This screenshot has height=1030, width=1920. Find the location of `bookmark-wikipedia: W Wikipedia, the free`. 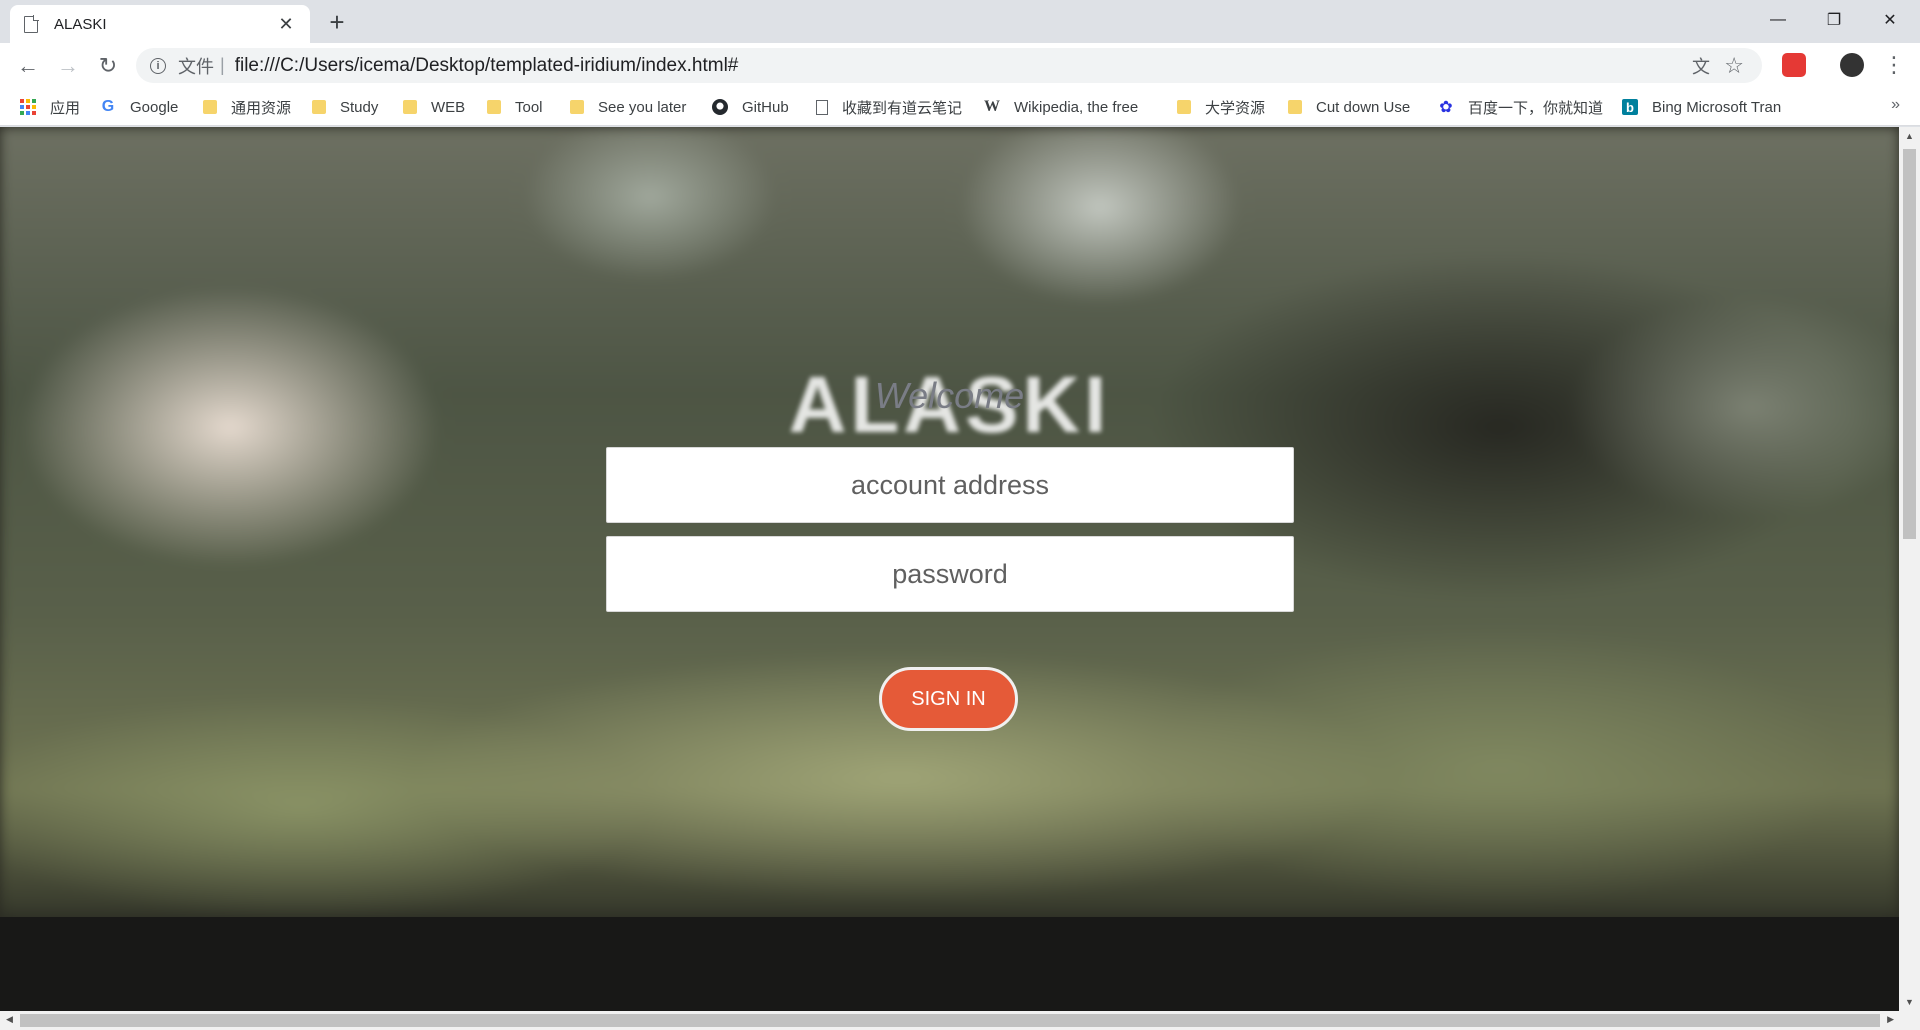

bookmark-wikipedia: W Wikipedia, the free is located at coordinates (1068, 107).